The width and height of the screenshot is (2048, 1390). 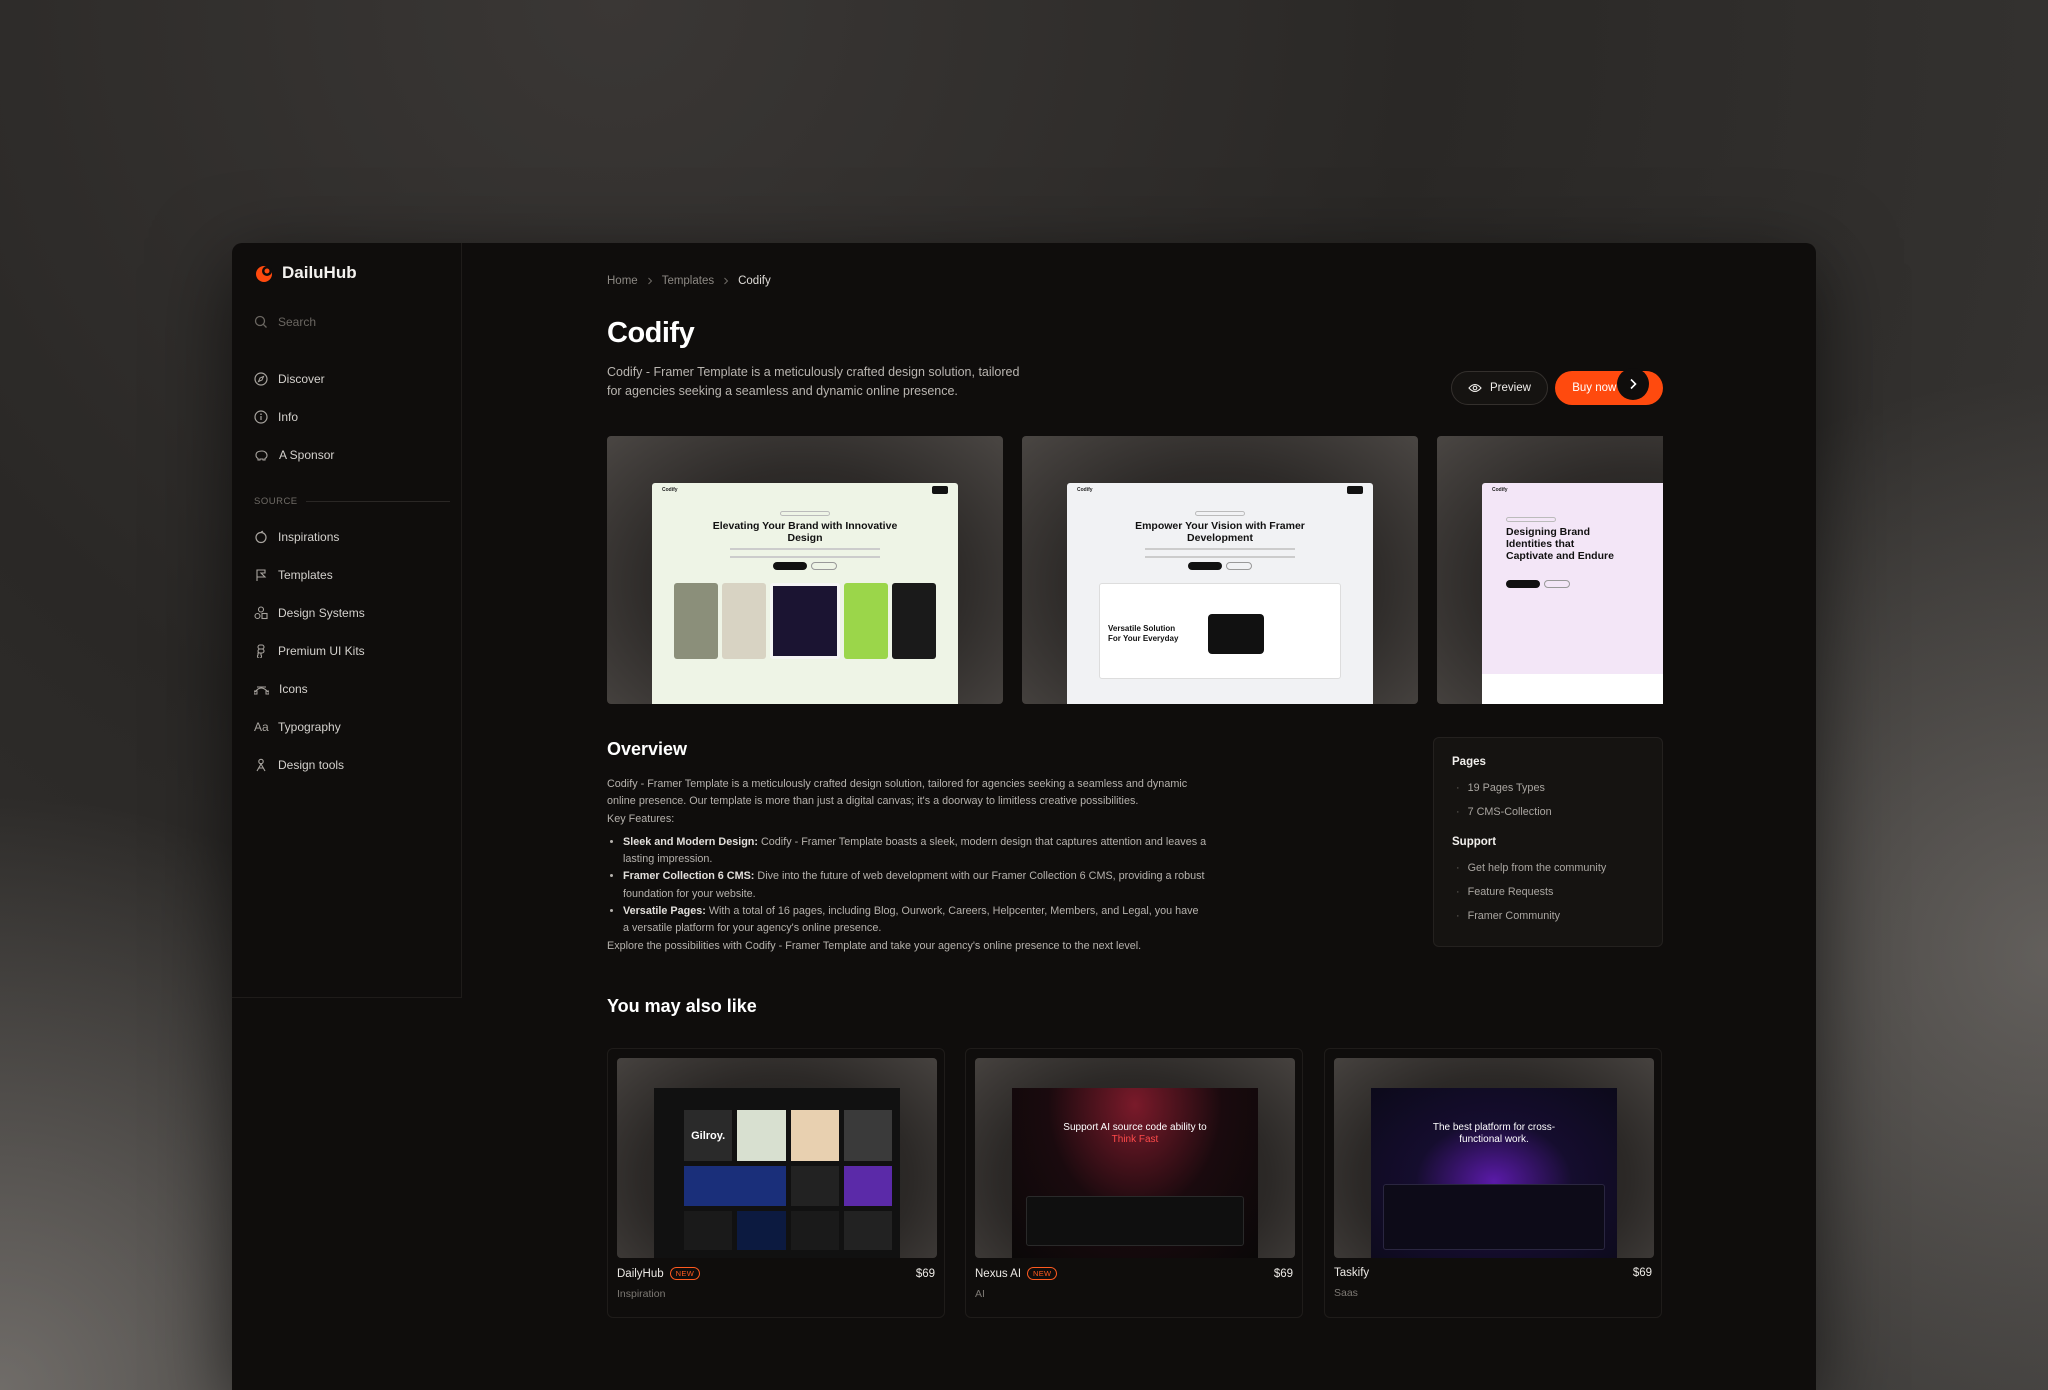 I want to click on nav-label: Premium UI Kits, so click(x=321, y=651).